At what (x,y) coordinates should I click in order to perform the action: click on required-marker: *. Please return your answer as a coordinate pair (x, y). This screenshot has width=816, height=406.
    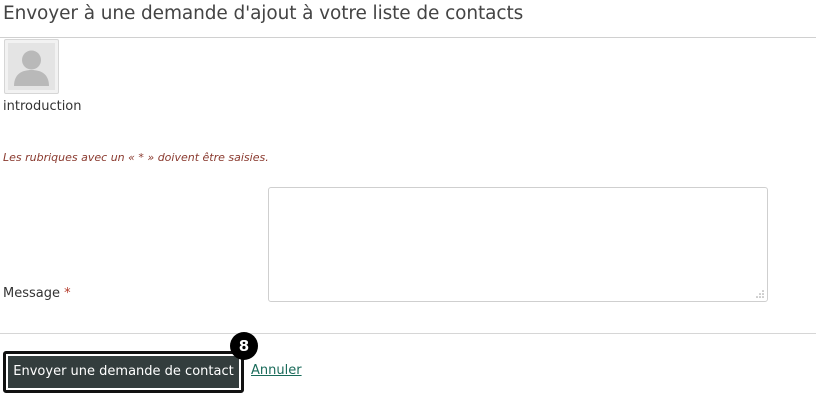
    Looking at the image, I should click on (67, 293).